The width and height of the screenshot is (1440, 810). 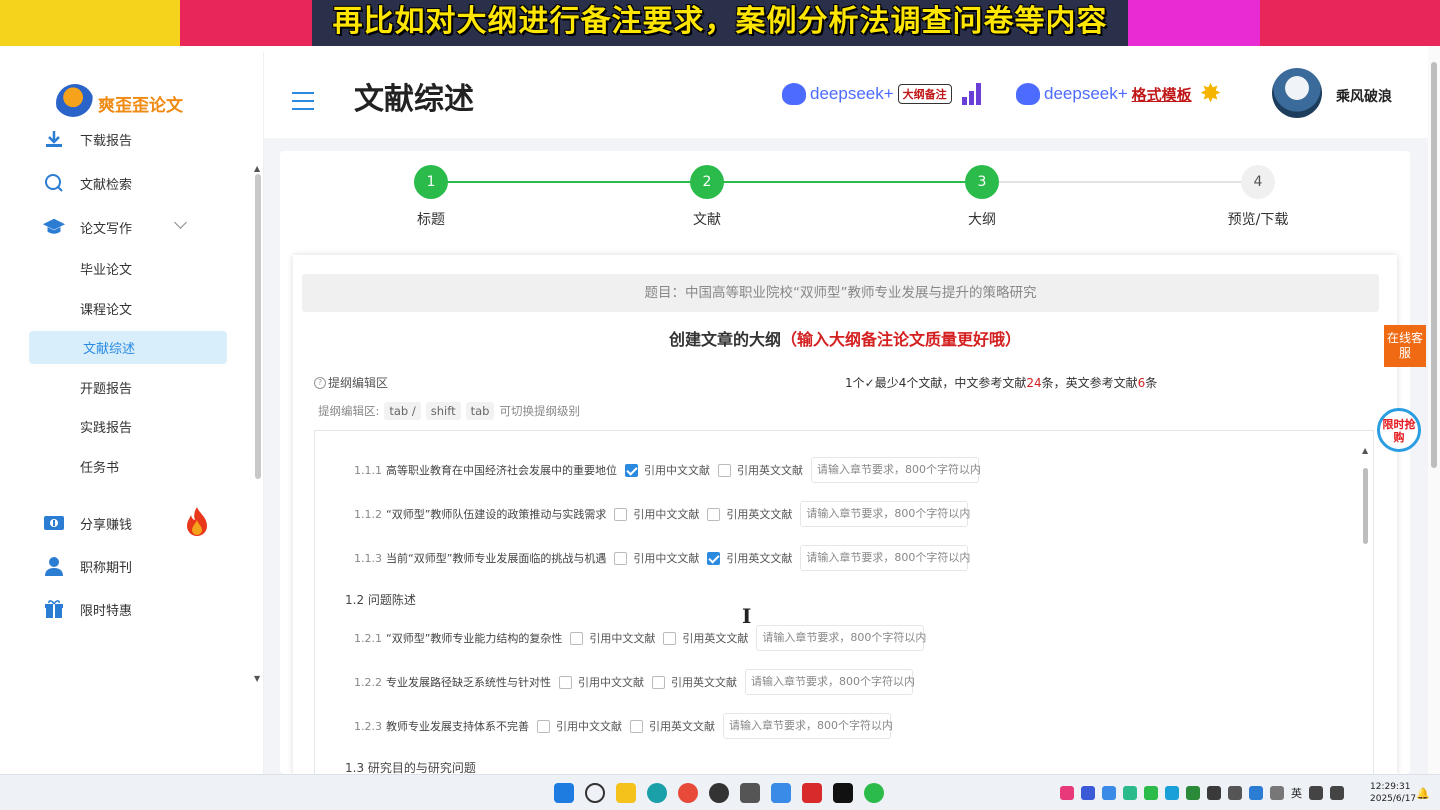 What do you see at coordinates (1399, 430) in the screenshot?
I see `limited-offer-button: 限时抢购` at bounding box center [1399, 430].